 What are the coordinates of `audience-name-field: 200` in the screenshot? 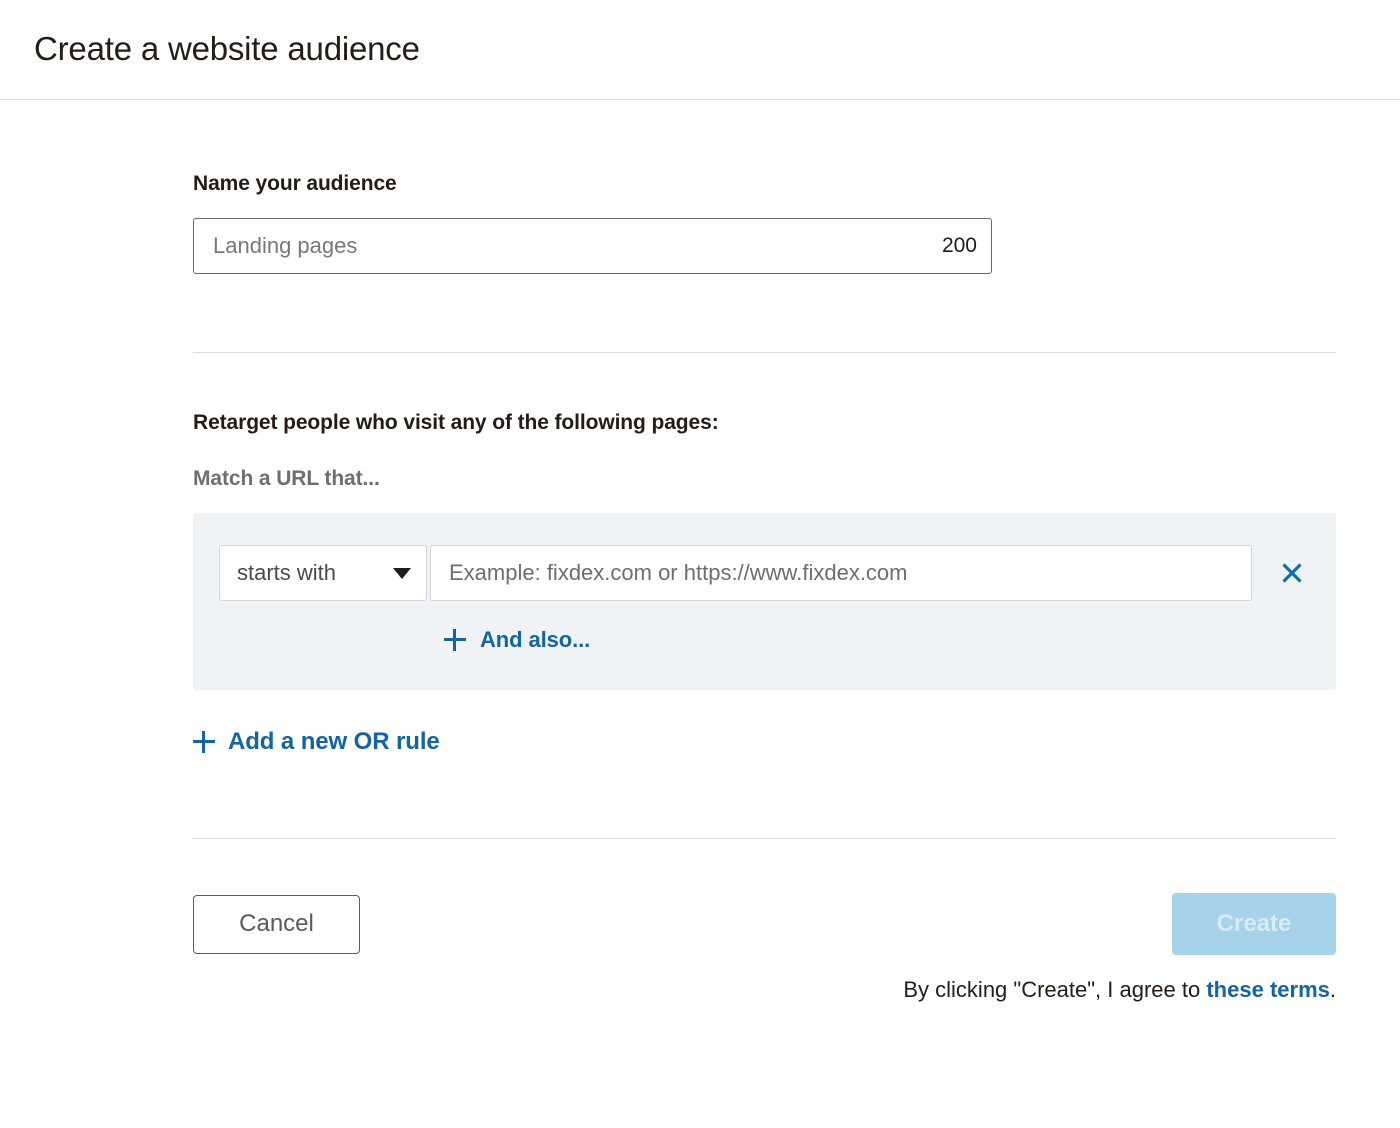 It's located at (592, 246).